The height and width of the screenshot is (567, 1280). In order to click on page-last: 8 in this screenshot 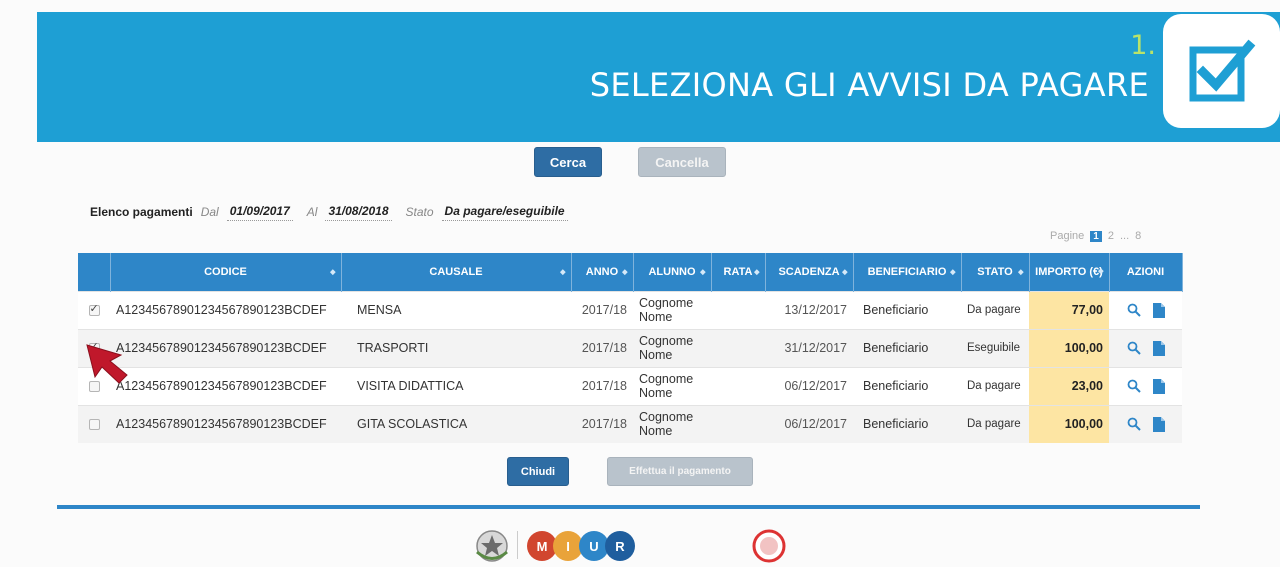, I will do `click(1138, 236)`.